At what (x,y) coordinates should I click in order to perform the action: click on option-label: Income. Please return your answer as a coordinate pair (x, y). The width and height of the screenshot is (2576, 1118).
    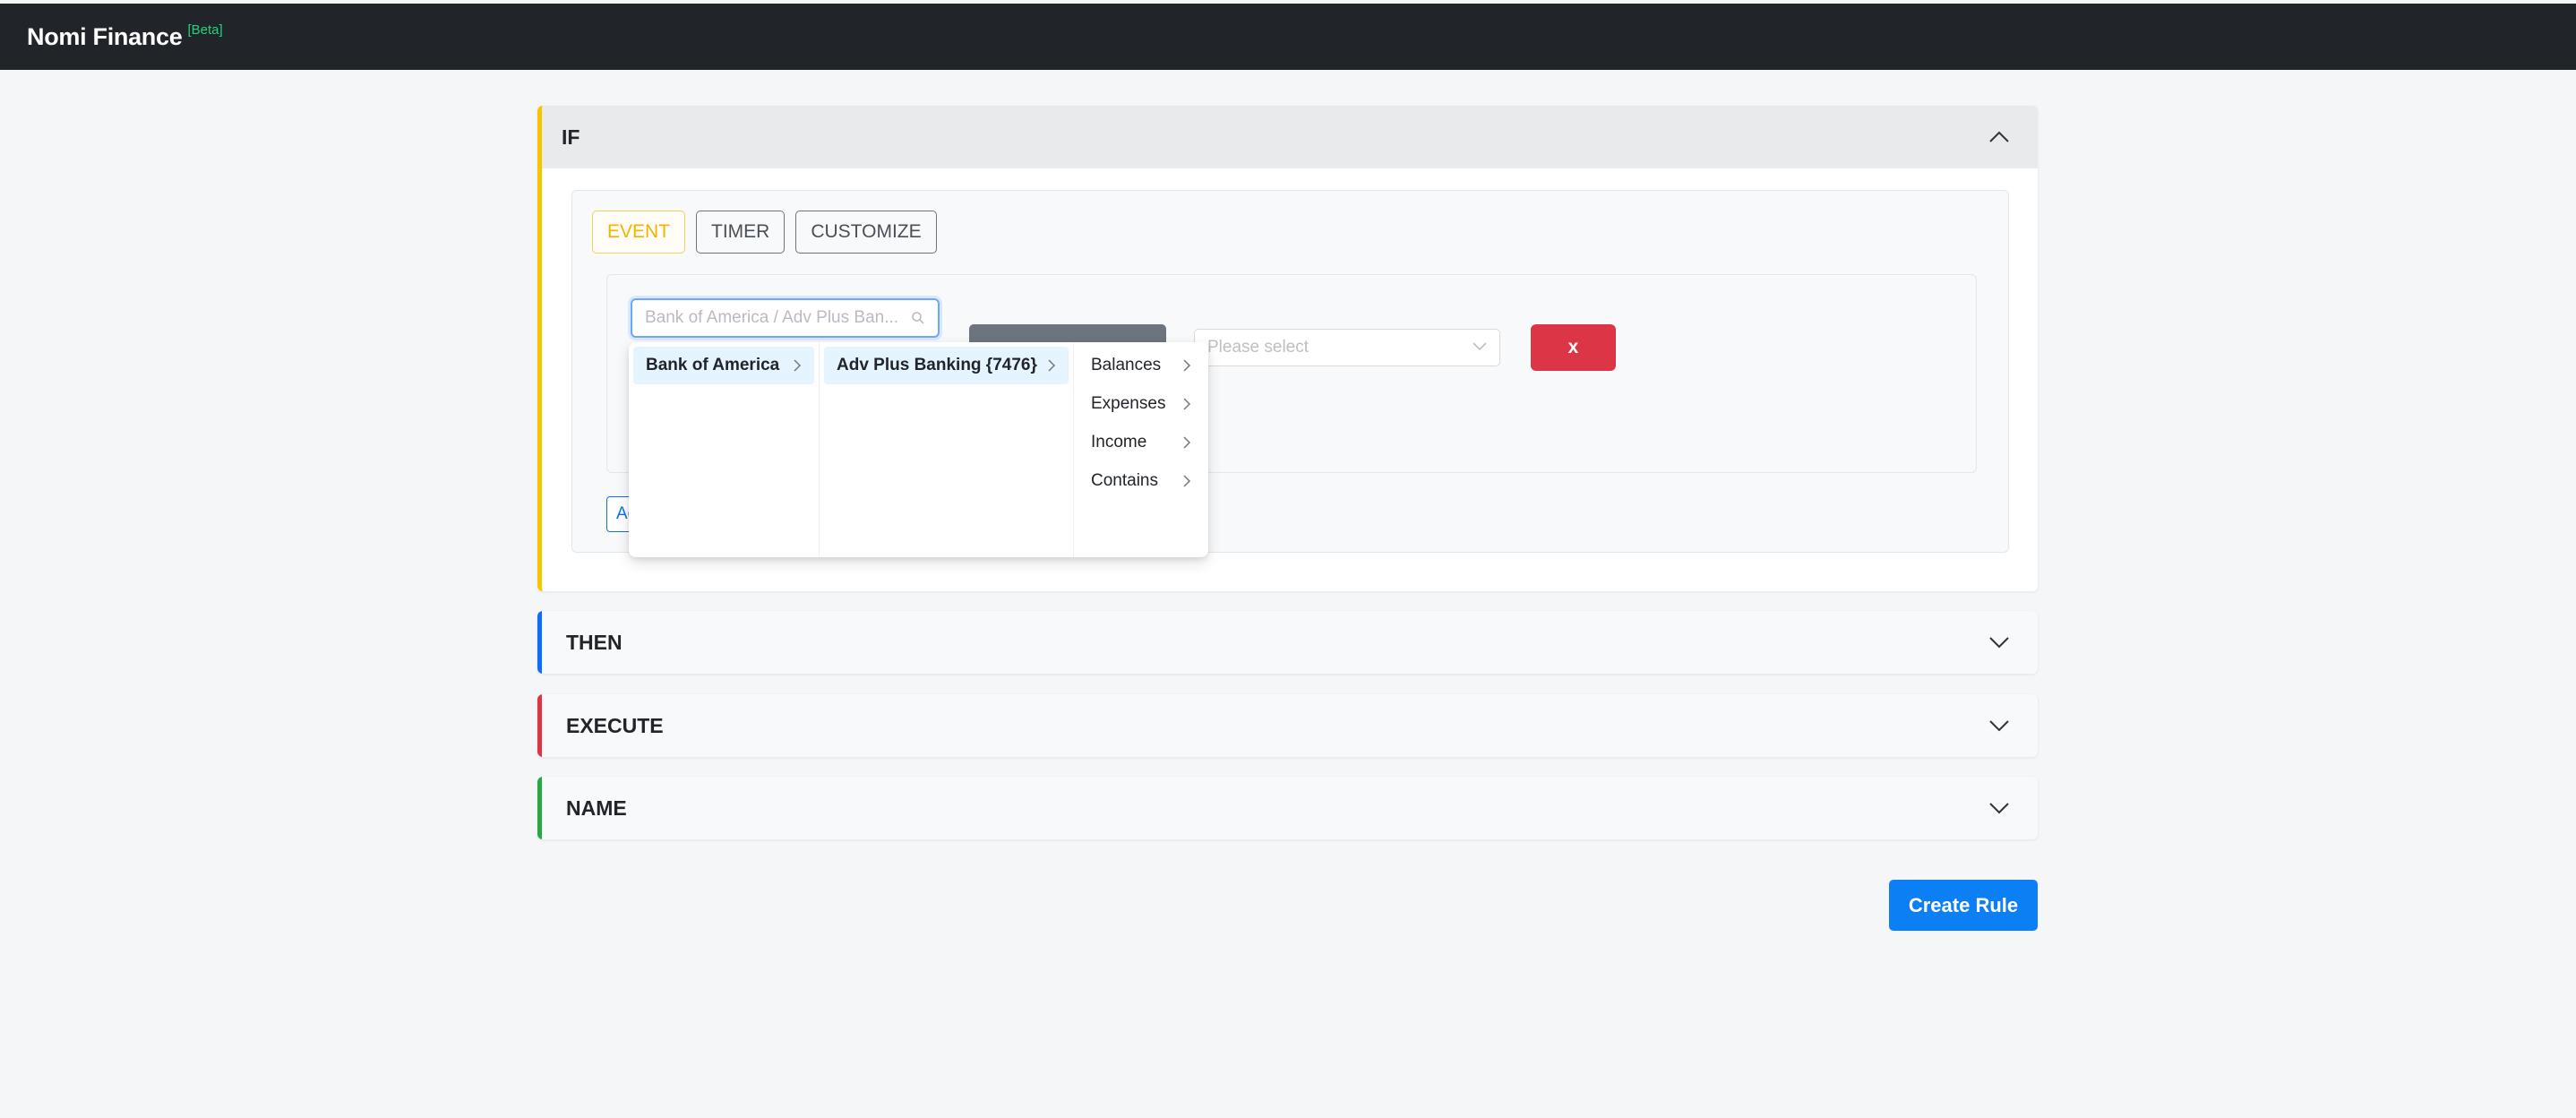
    Looking at the image, I should click on (1119, 442).